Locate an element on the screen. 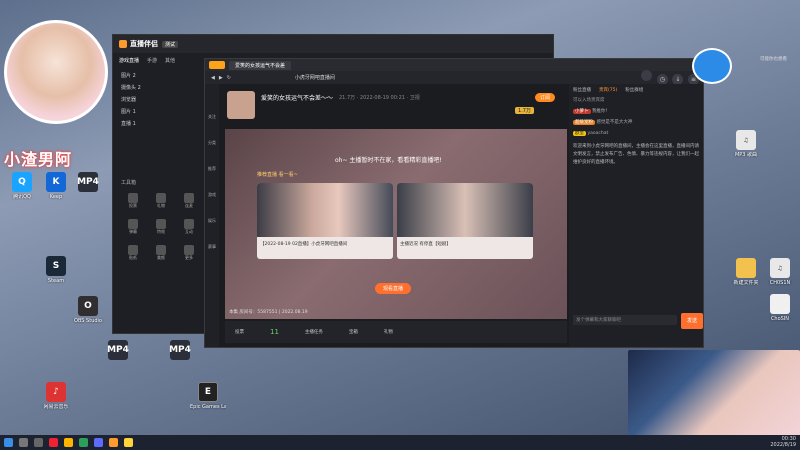  tool-item: 投票 is located at coordinates (133, 201).